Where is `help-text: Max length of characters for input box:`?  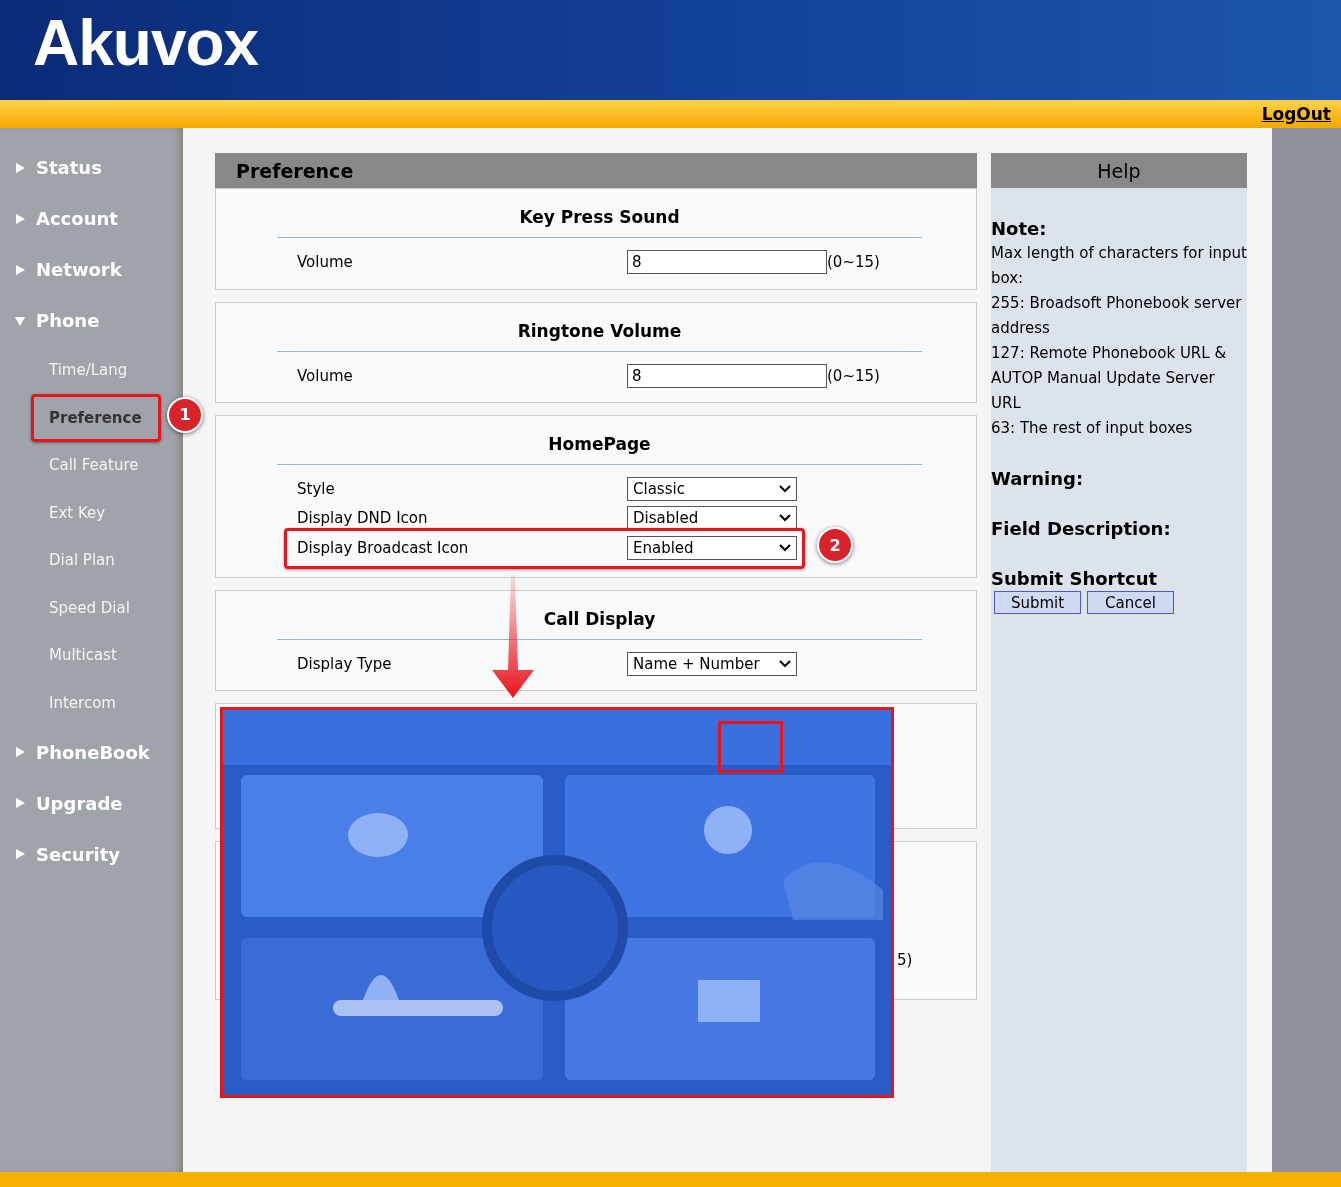 help-text: Max length of characters for input box: is located at coordinates (1119, 266).